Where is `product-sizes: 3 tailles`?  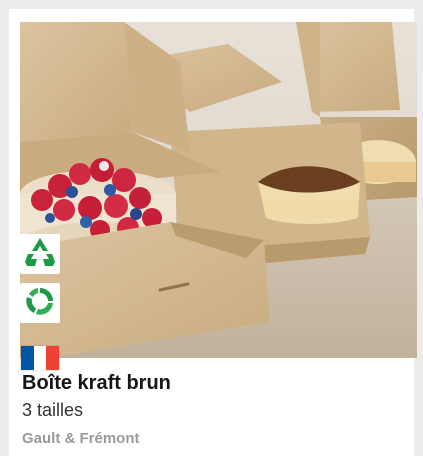 product-sizes: 3 tailles is located at coordinates (53, 410).